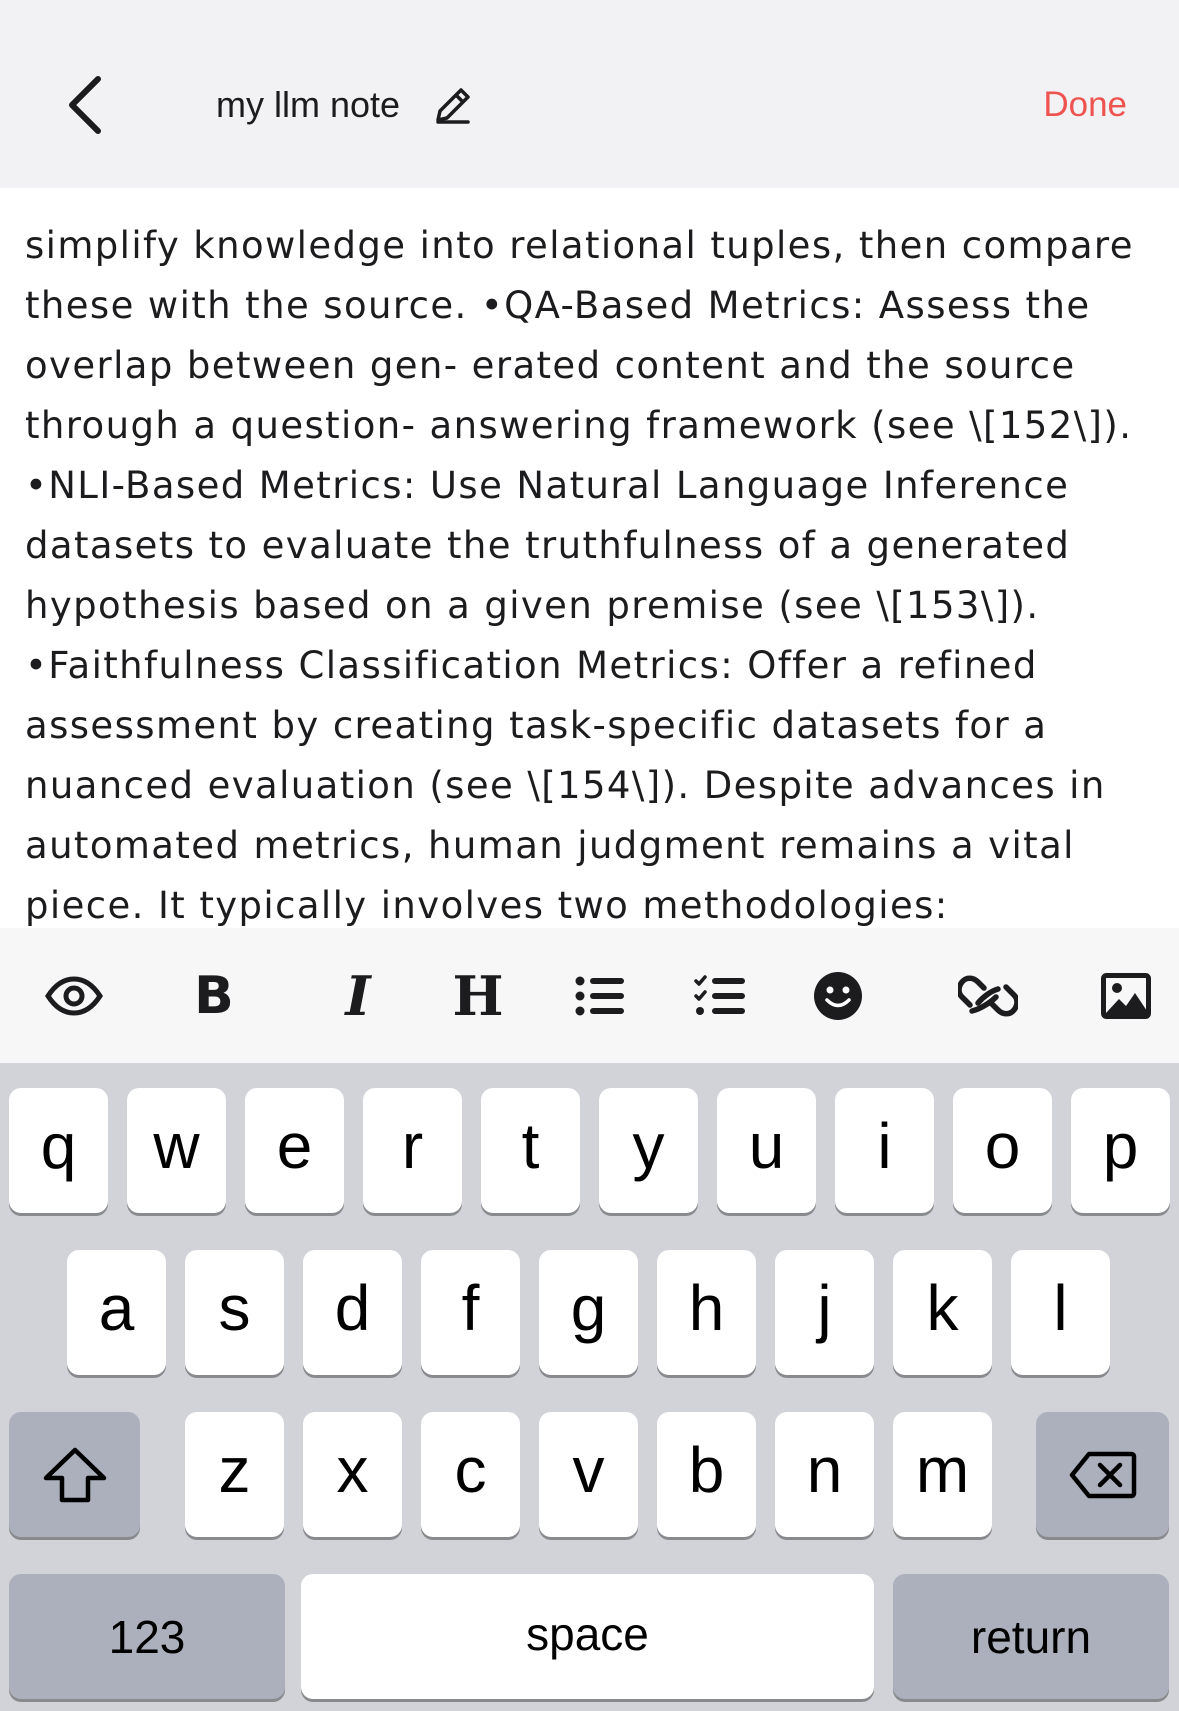  Describe the element at coordinates (824, 1312) in the screenshot. I see `key-j: j` at that location.